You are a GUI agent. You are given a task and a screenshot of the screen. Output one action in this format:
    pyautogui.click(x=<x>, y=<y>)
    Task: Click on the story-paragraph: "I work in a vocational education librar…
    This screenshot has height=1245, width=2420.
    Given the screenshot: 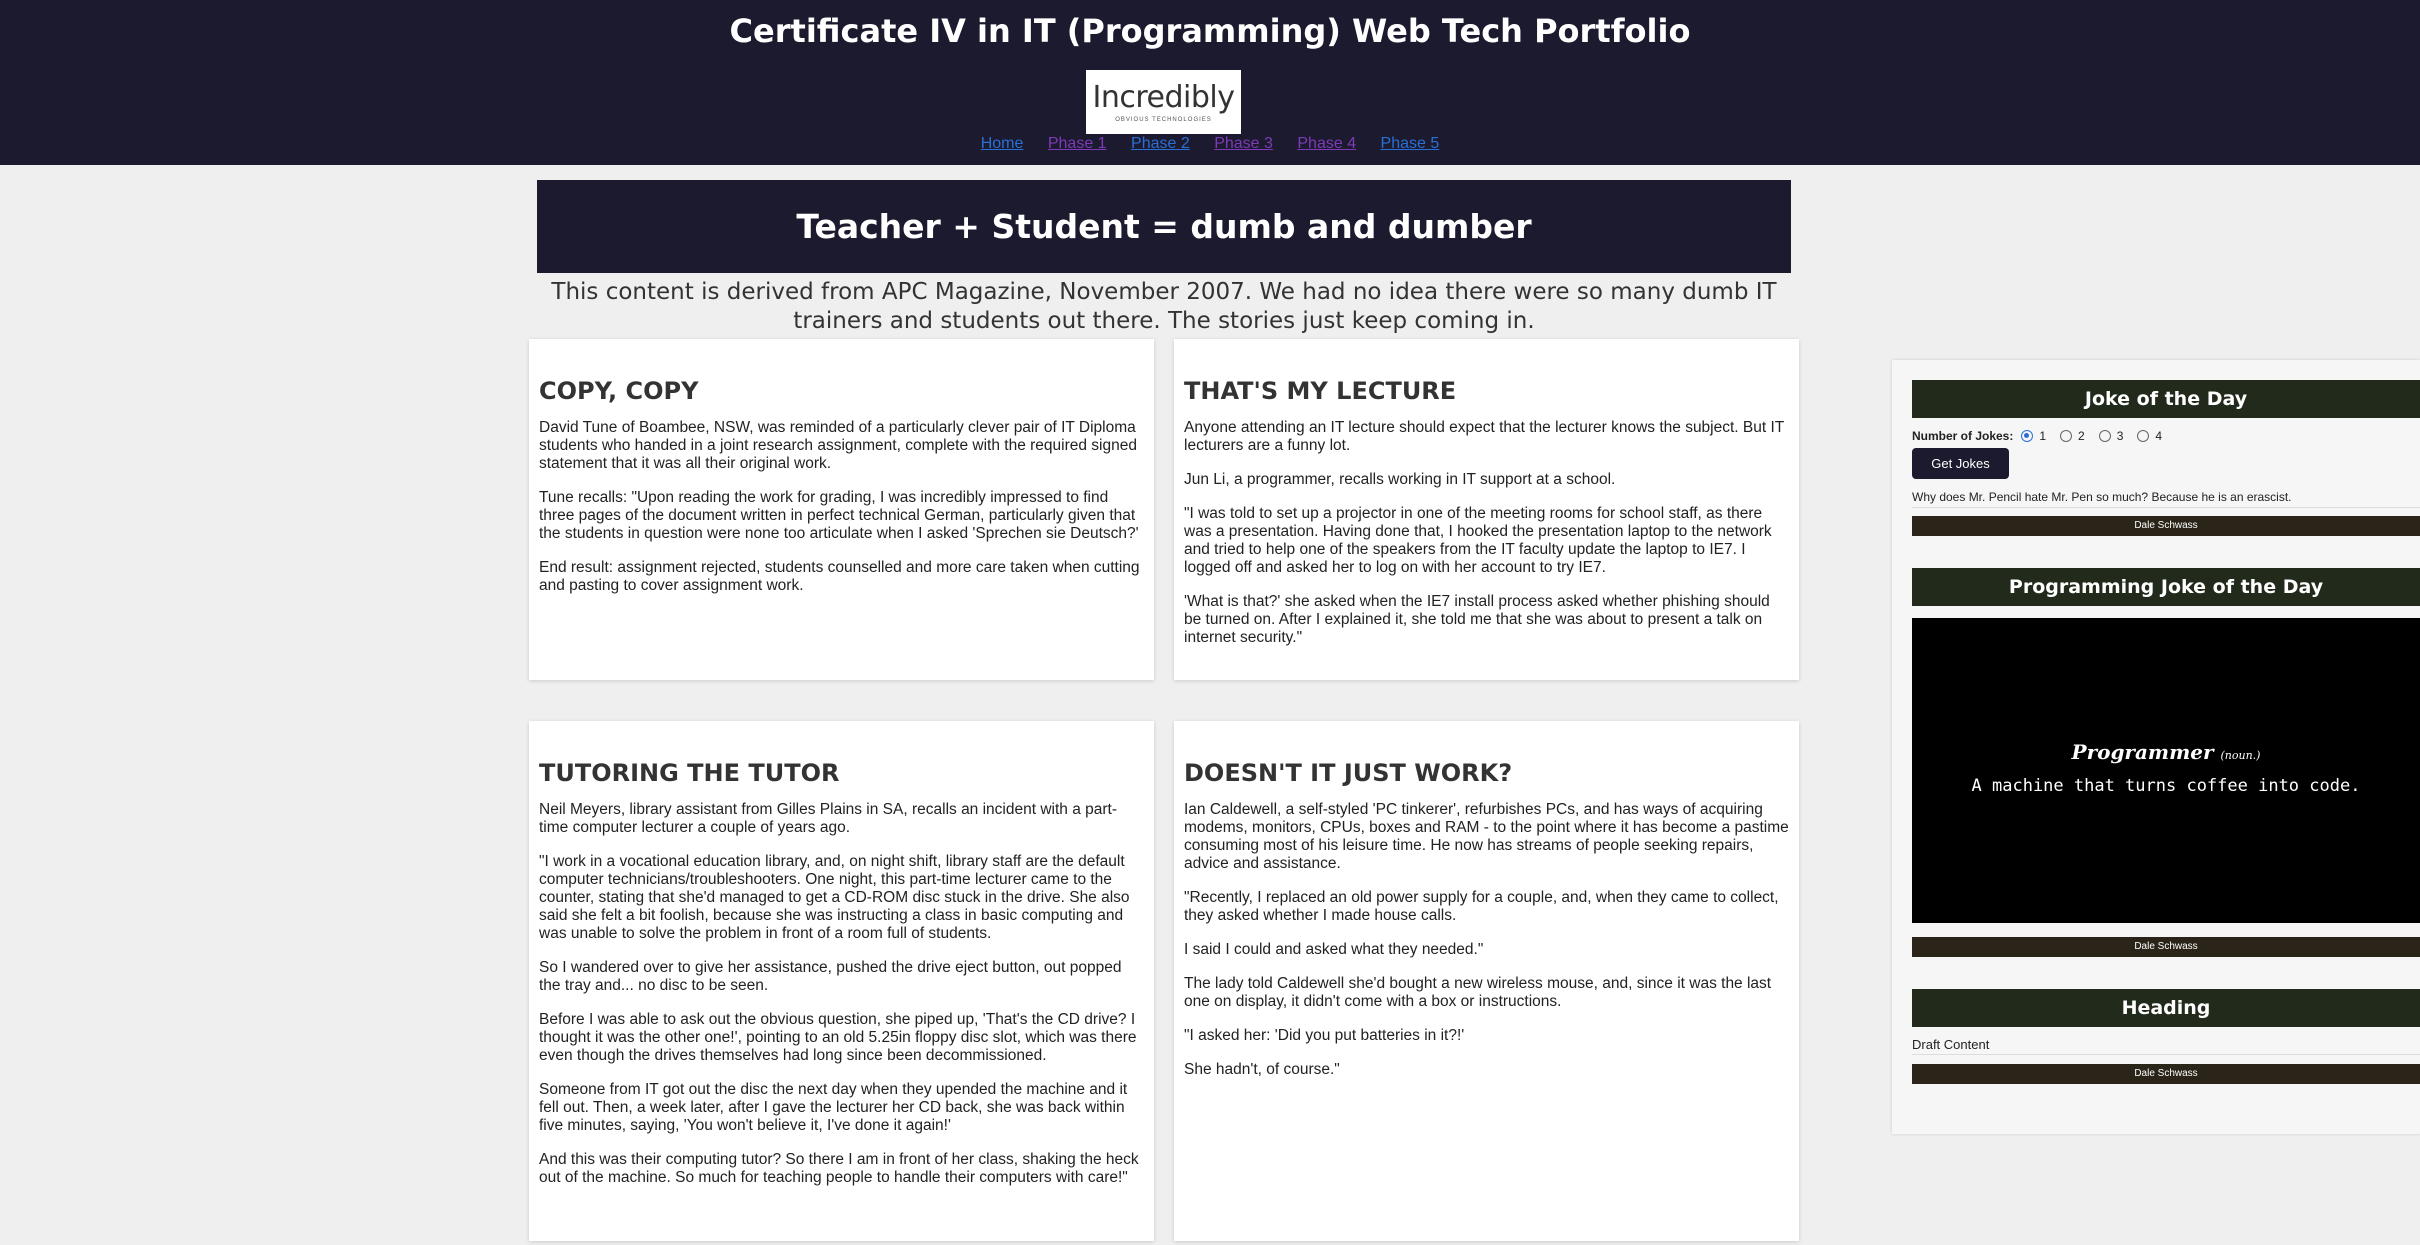 What is the action you would take?
    pyautogui.click(x=834, y=897)
    